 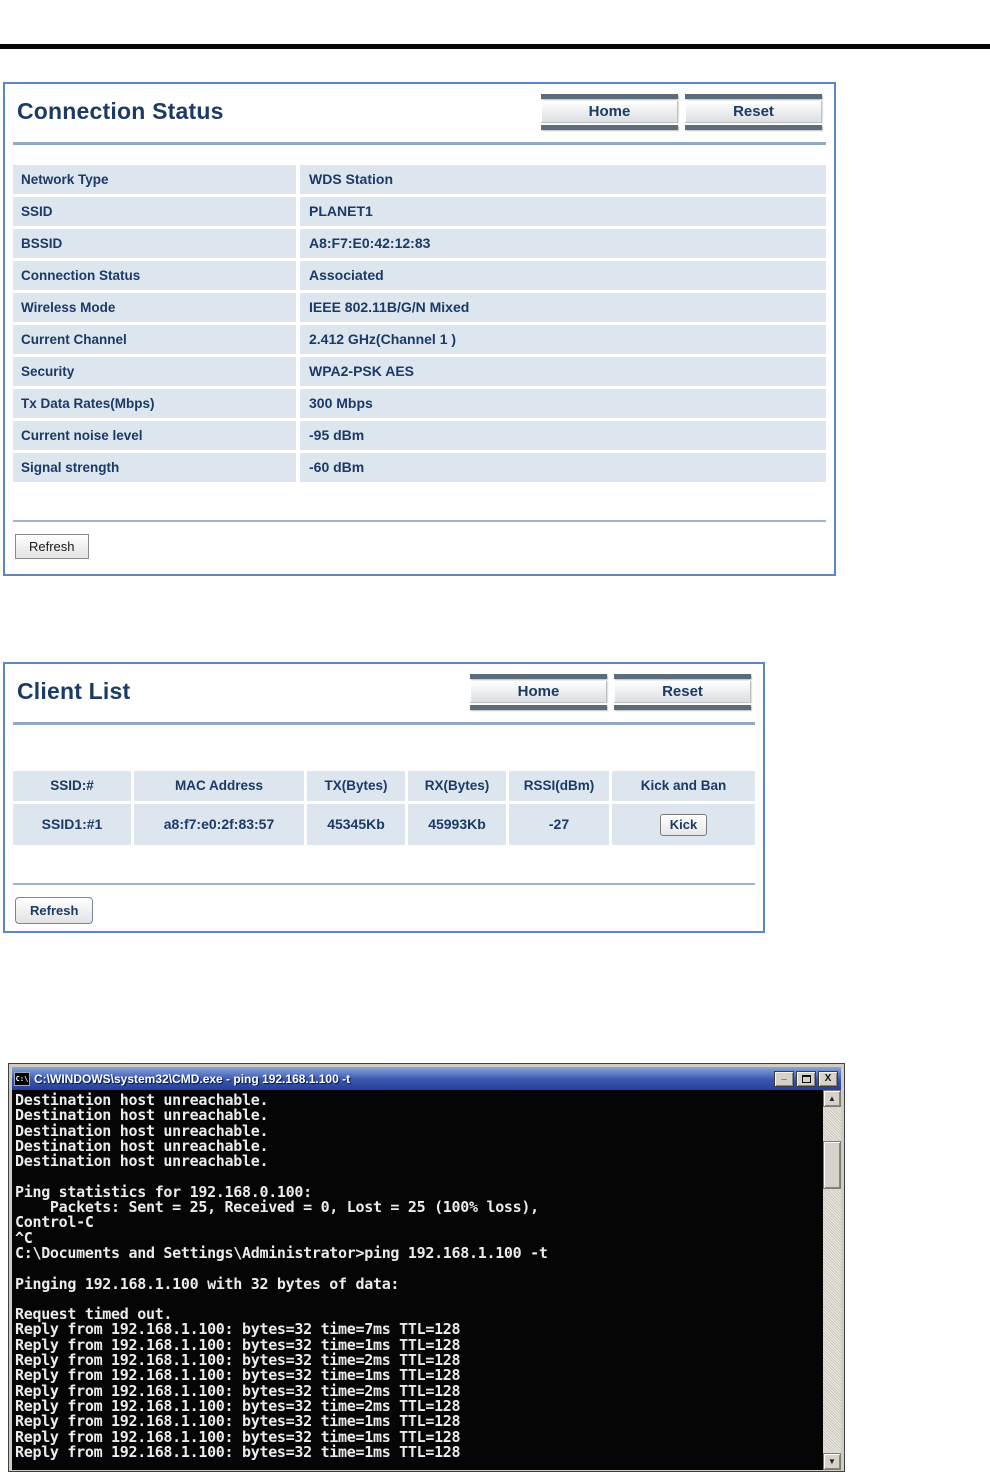 What do you see at coordinates (419, 107) in the screenshot?
I see `connection-status-header: Connection Status Home Reset` at bounding box center [419, 107].